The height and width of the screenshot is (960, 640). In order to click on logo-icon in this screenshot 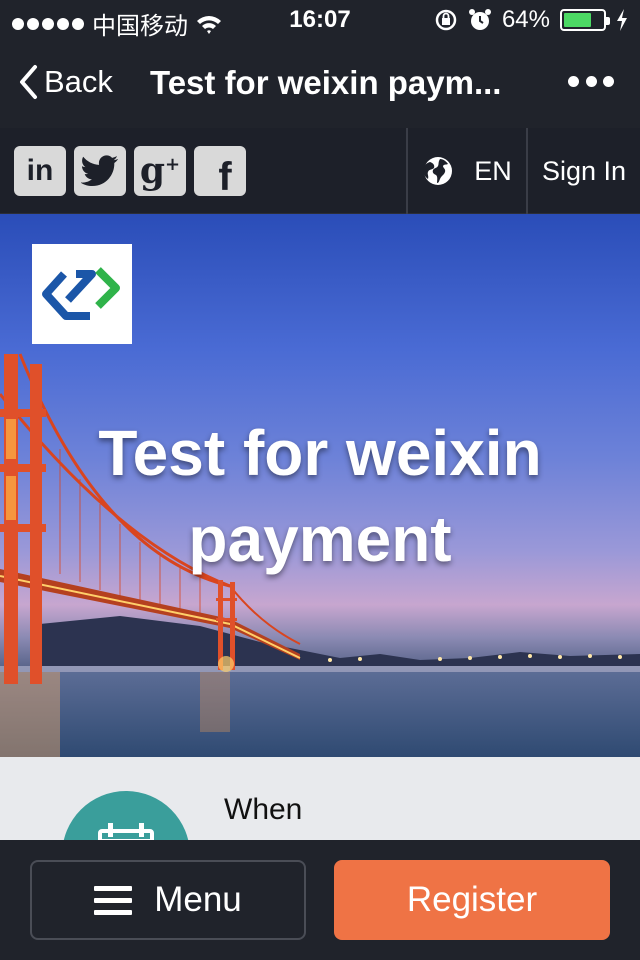, I will do `click(81, 293)`.